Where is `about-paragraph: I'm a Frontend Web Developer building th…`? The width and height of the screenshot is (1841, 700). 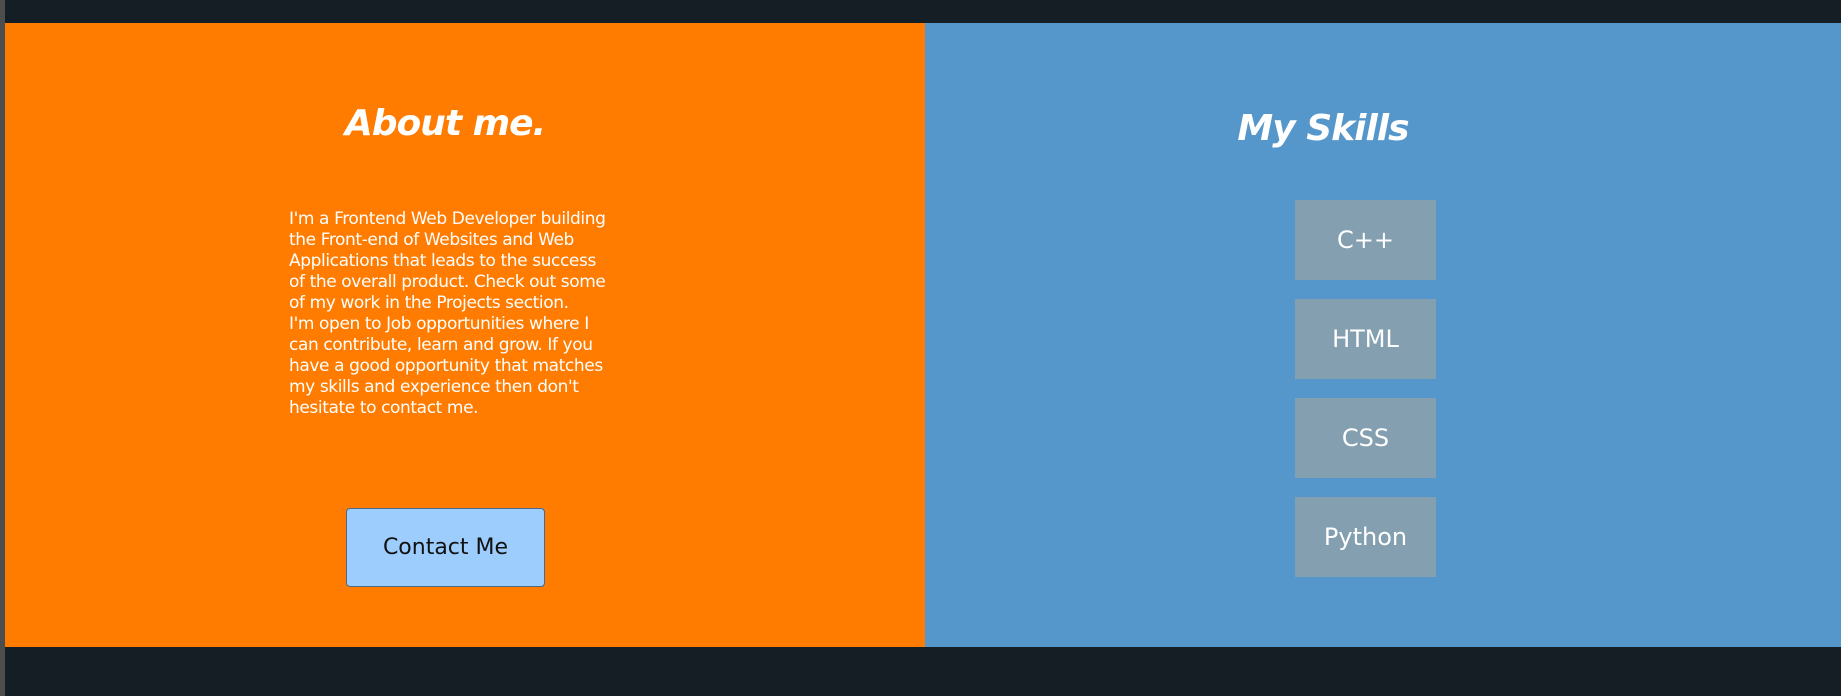 about-paragraph: I'm a Frontend Web Developer building th… is located at coordinates (447, 261).